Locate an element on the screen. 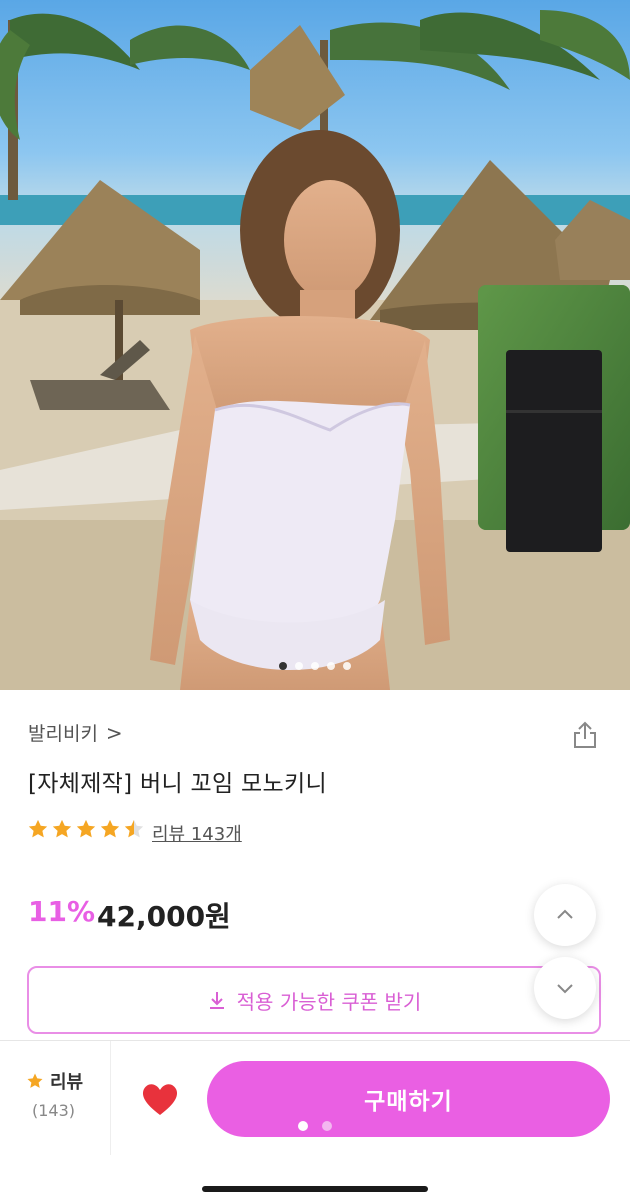 The width and height of the screenshot is (630, 1200). coupon-button: 적용 가능한 쿠폰 받기 is located at coordinates (314, 1000).